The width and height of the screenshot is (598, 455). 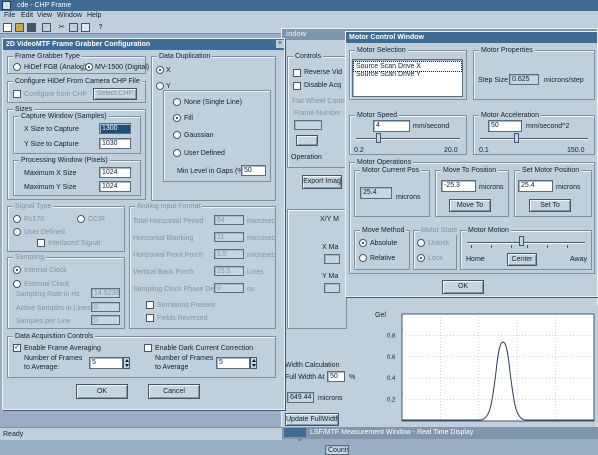 What do you see at coordinates (168, 221) in the screenshot?
I see `total-horizontal-label: Total Horizontal Period` at bounding box center [168, 221].